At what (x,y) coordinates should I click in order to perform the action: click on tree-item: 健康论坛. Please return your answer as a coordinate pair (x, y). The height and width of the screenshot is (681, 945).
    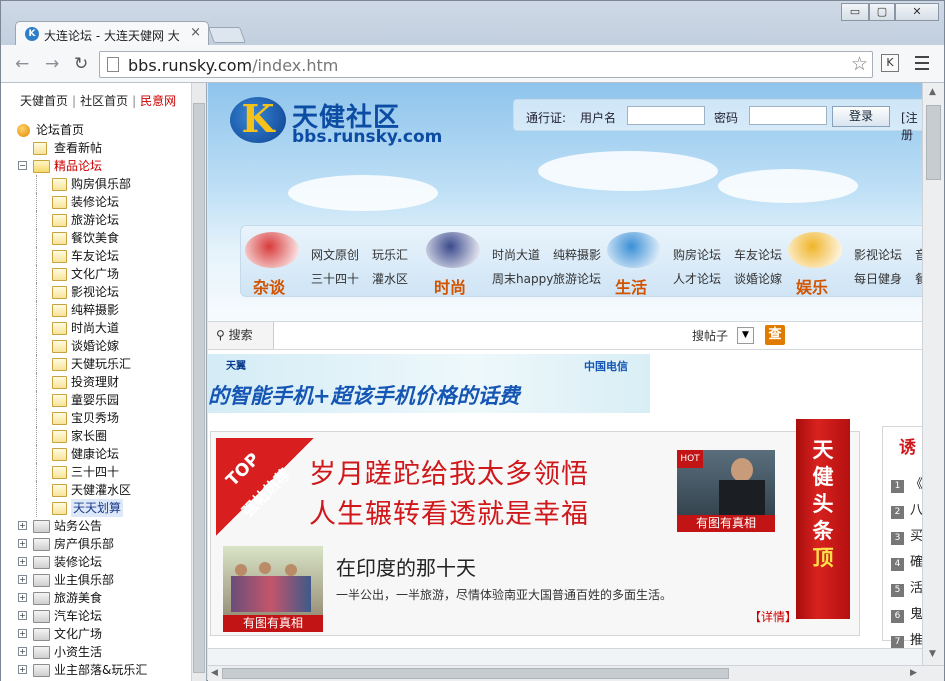
    Looking at the image, I should click on (96, 454).